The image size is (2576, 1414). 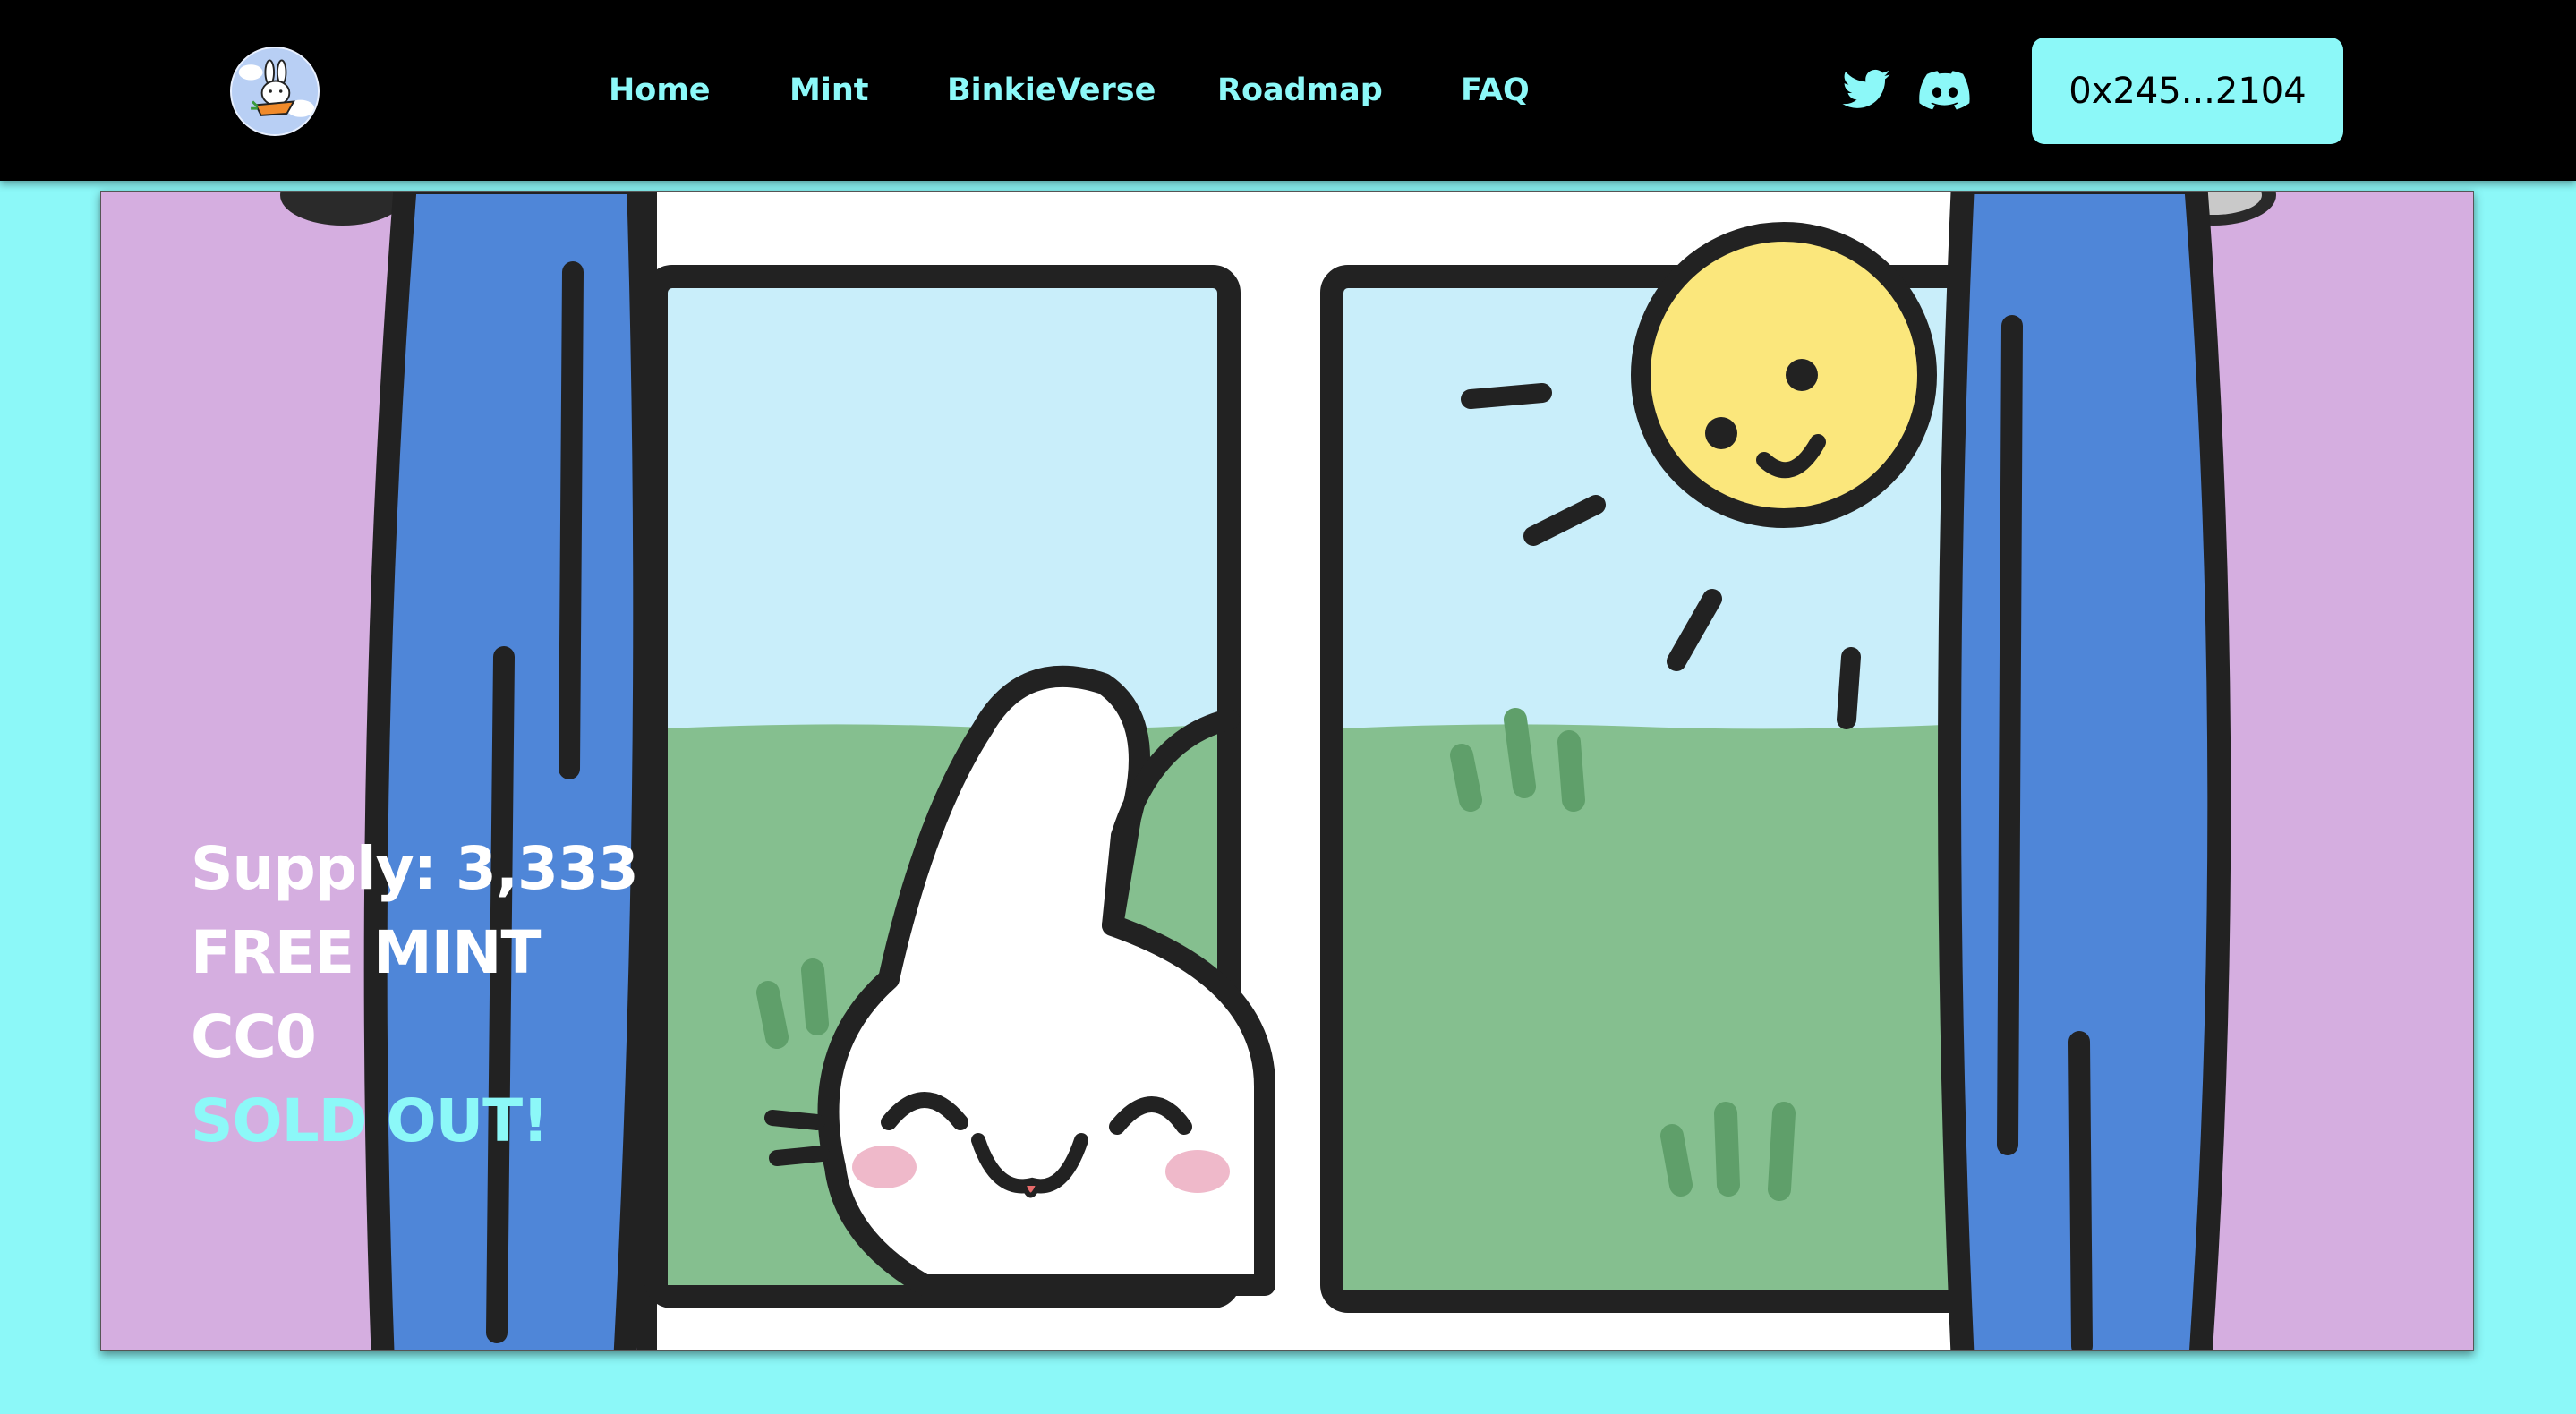 What do you see at coordinates (828, 90) in the screenshot?
I see `nav-mint-link: Mint` at bounding box center [828, 90].